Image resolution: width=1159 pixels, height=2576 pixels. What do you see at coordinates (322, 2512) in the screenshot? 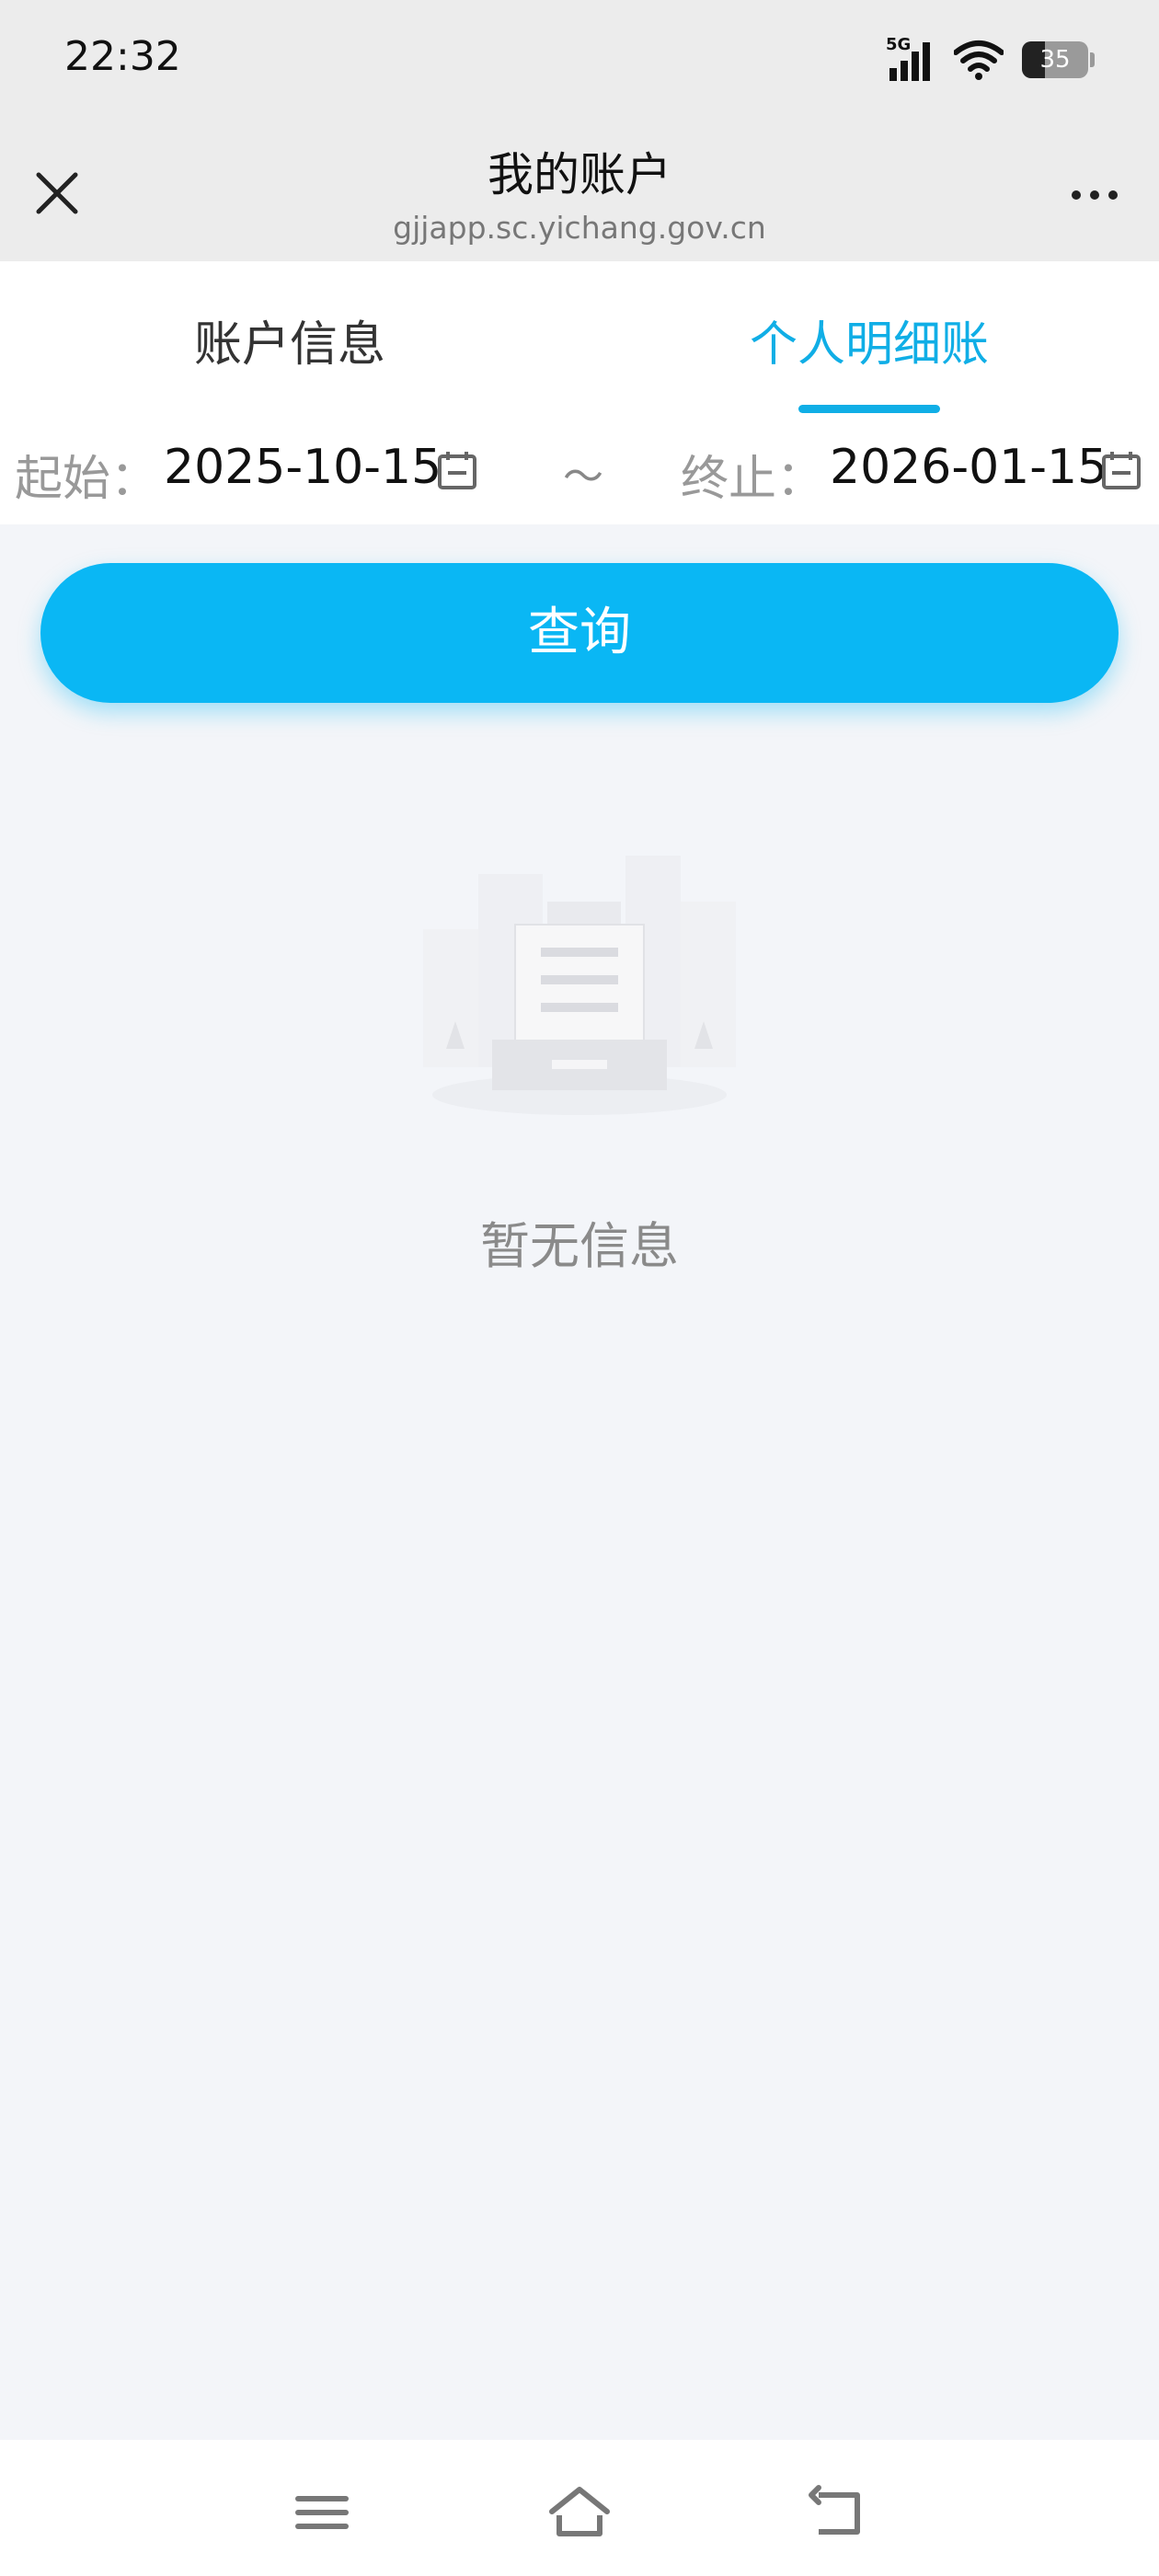
I see `menu-icon` at bounding box center [322, 2512].